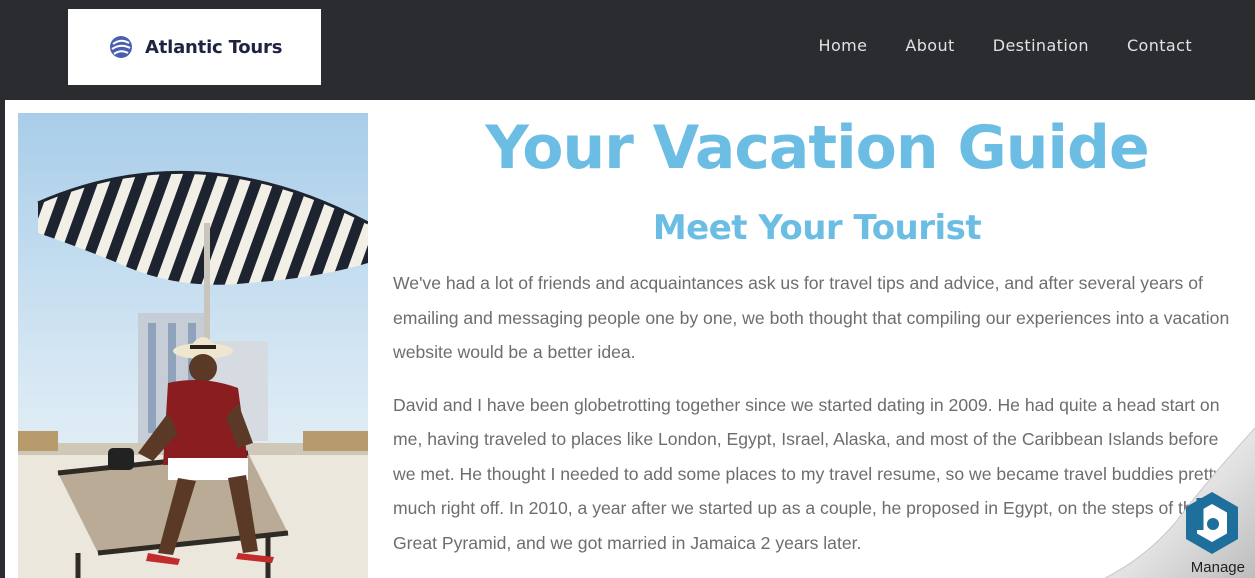  What do you see at coordinates (817, 148) in the screenshot?
I see `page-title: Your Vacation Guide` at bounding box center [817, 148].